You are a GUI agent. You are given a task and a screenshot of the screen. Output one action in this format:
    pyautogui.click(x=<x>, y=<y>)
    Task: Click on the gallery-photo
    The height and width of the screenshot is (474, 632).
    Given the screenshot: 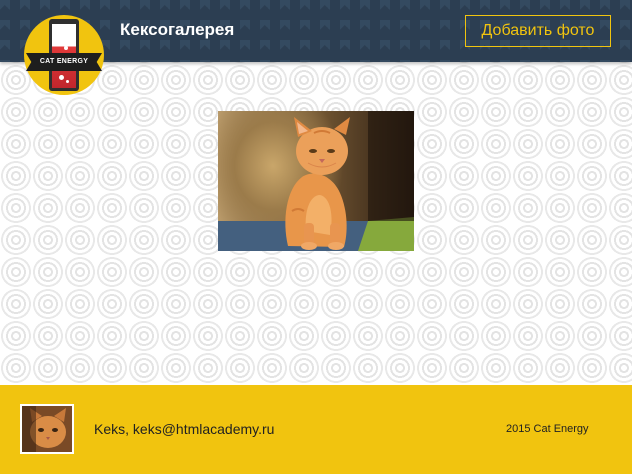 What is the action you would take?
    pyautogui.click(x=316, y=181)
    